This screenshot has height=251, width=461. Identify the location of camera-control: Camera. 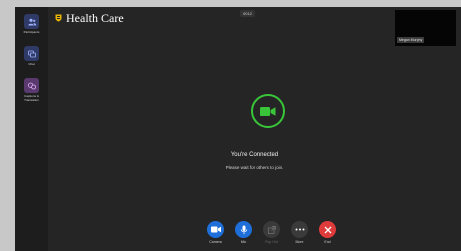
(215, 232).